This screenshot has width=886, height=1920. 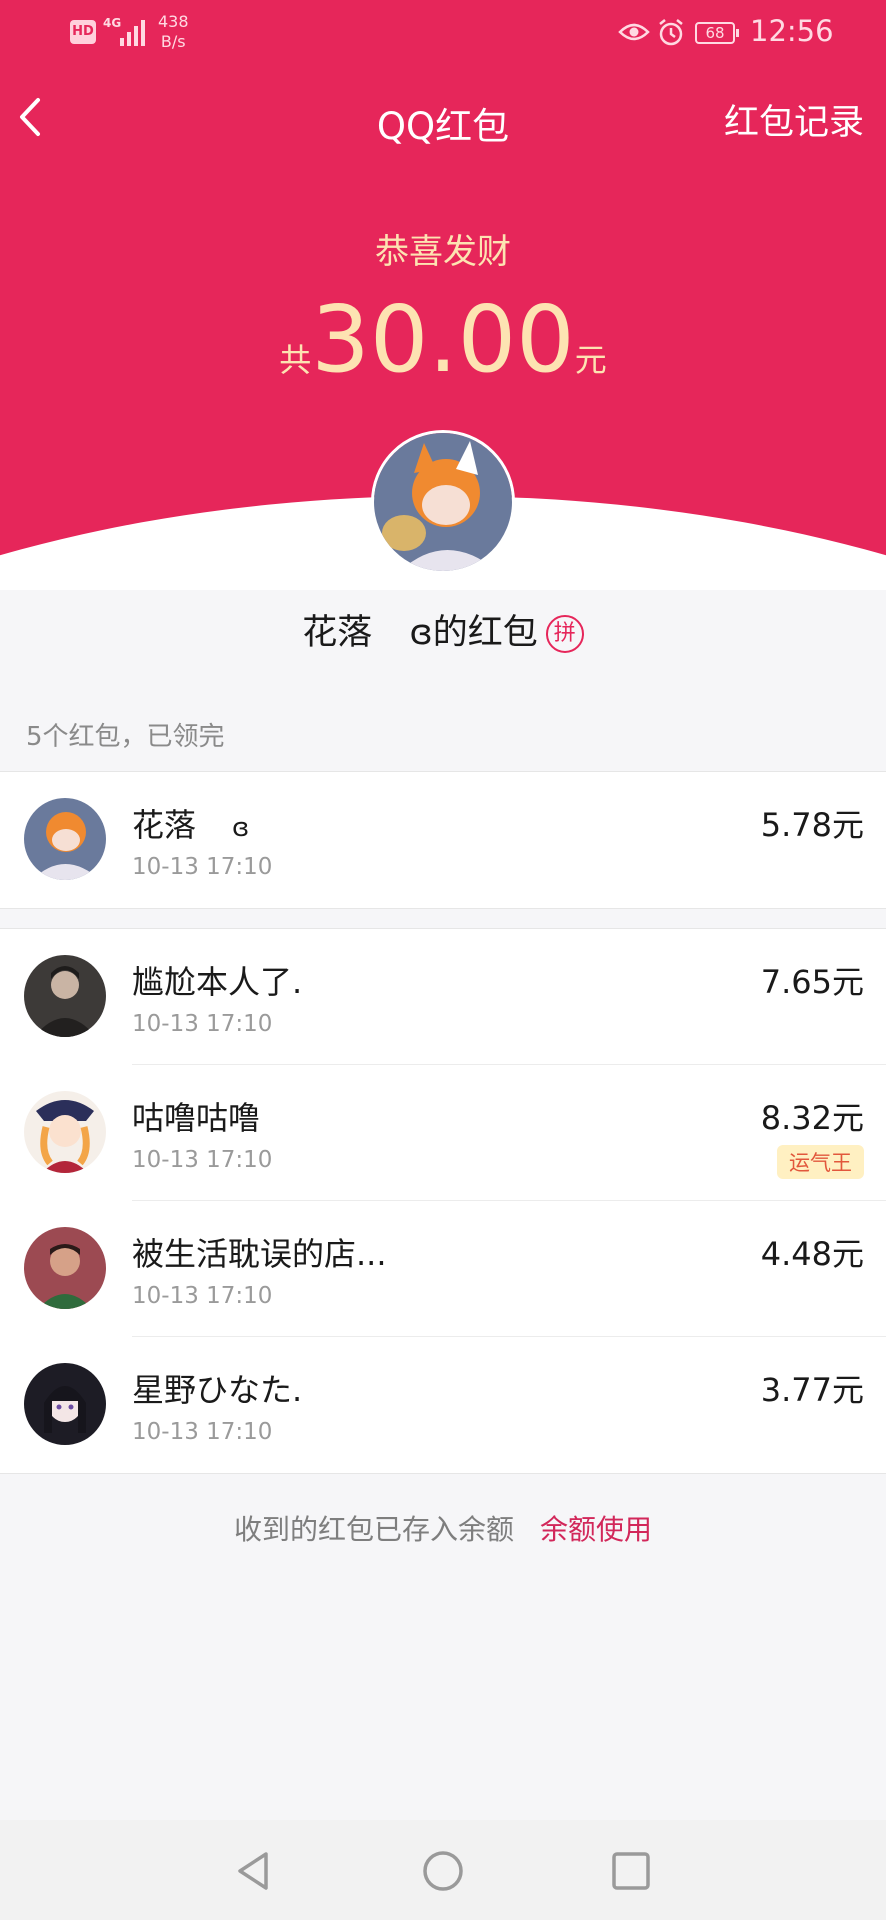 I want to click on network-type: 4G, so click(x=112, y=23).